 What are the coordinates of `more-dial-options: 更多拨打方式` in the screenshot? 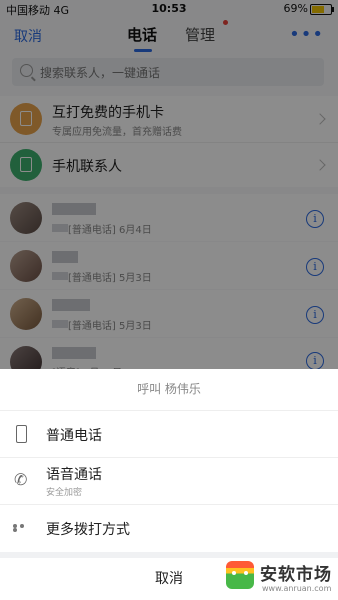 It's located at (169, 528).